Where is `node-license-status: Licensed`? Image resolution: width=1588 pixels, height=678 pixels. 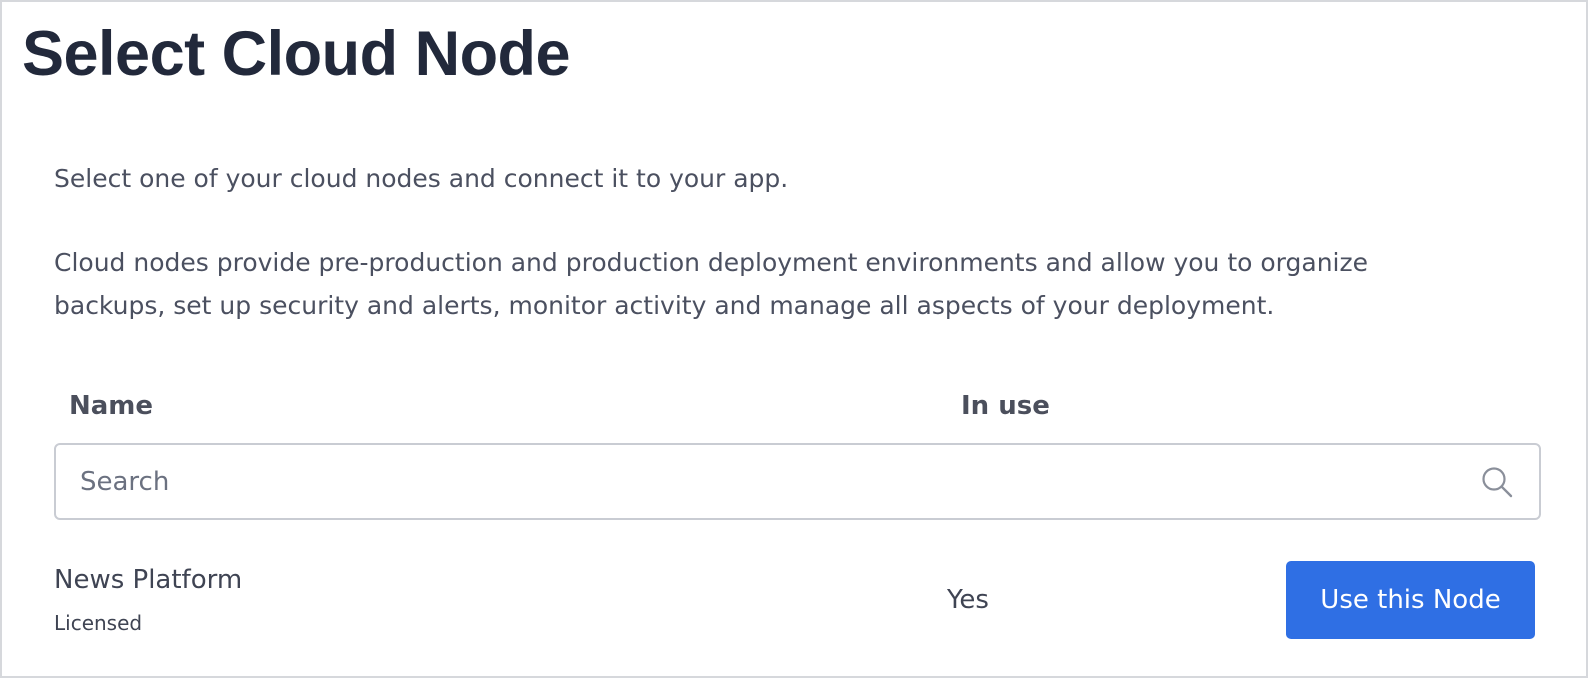 node-license-status: Licensed is located at coordinates (98, 623).